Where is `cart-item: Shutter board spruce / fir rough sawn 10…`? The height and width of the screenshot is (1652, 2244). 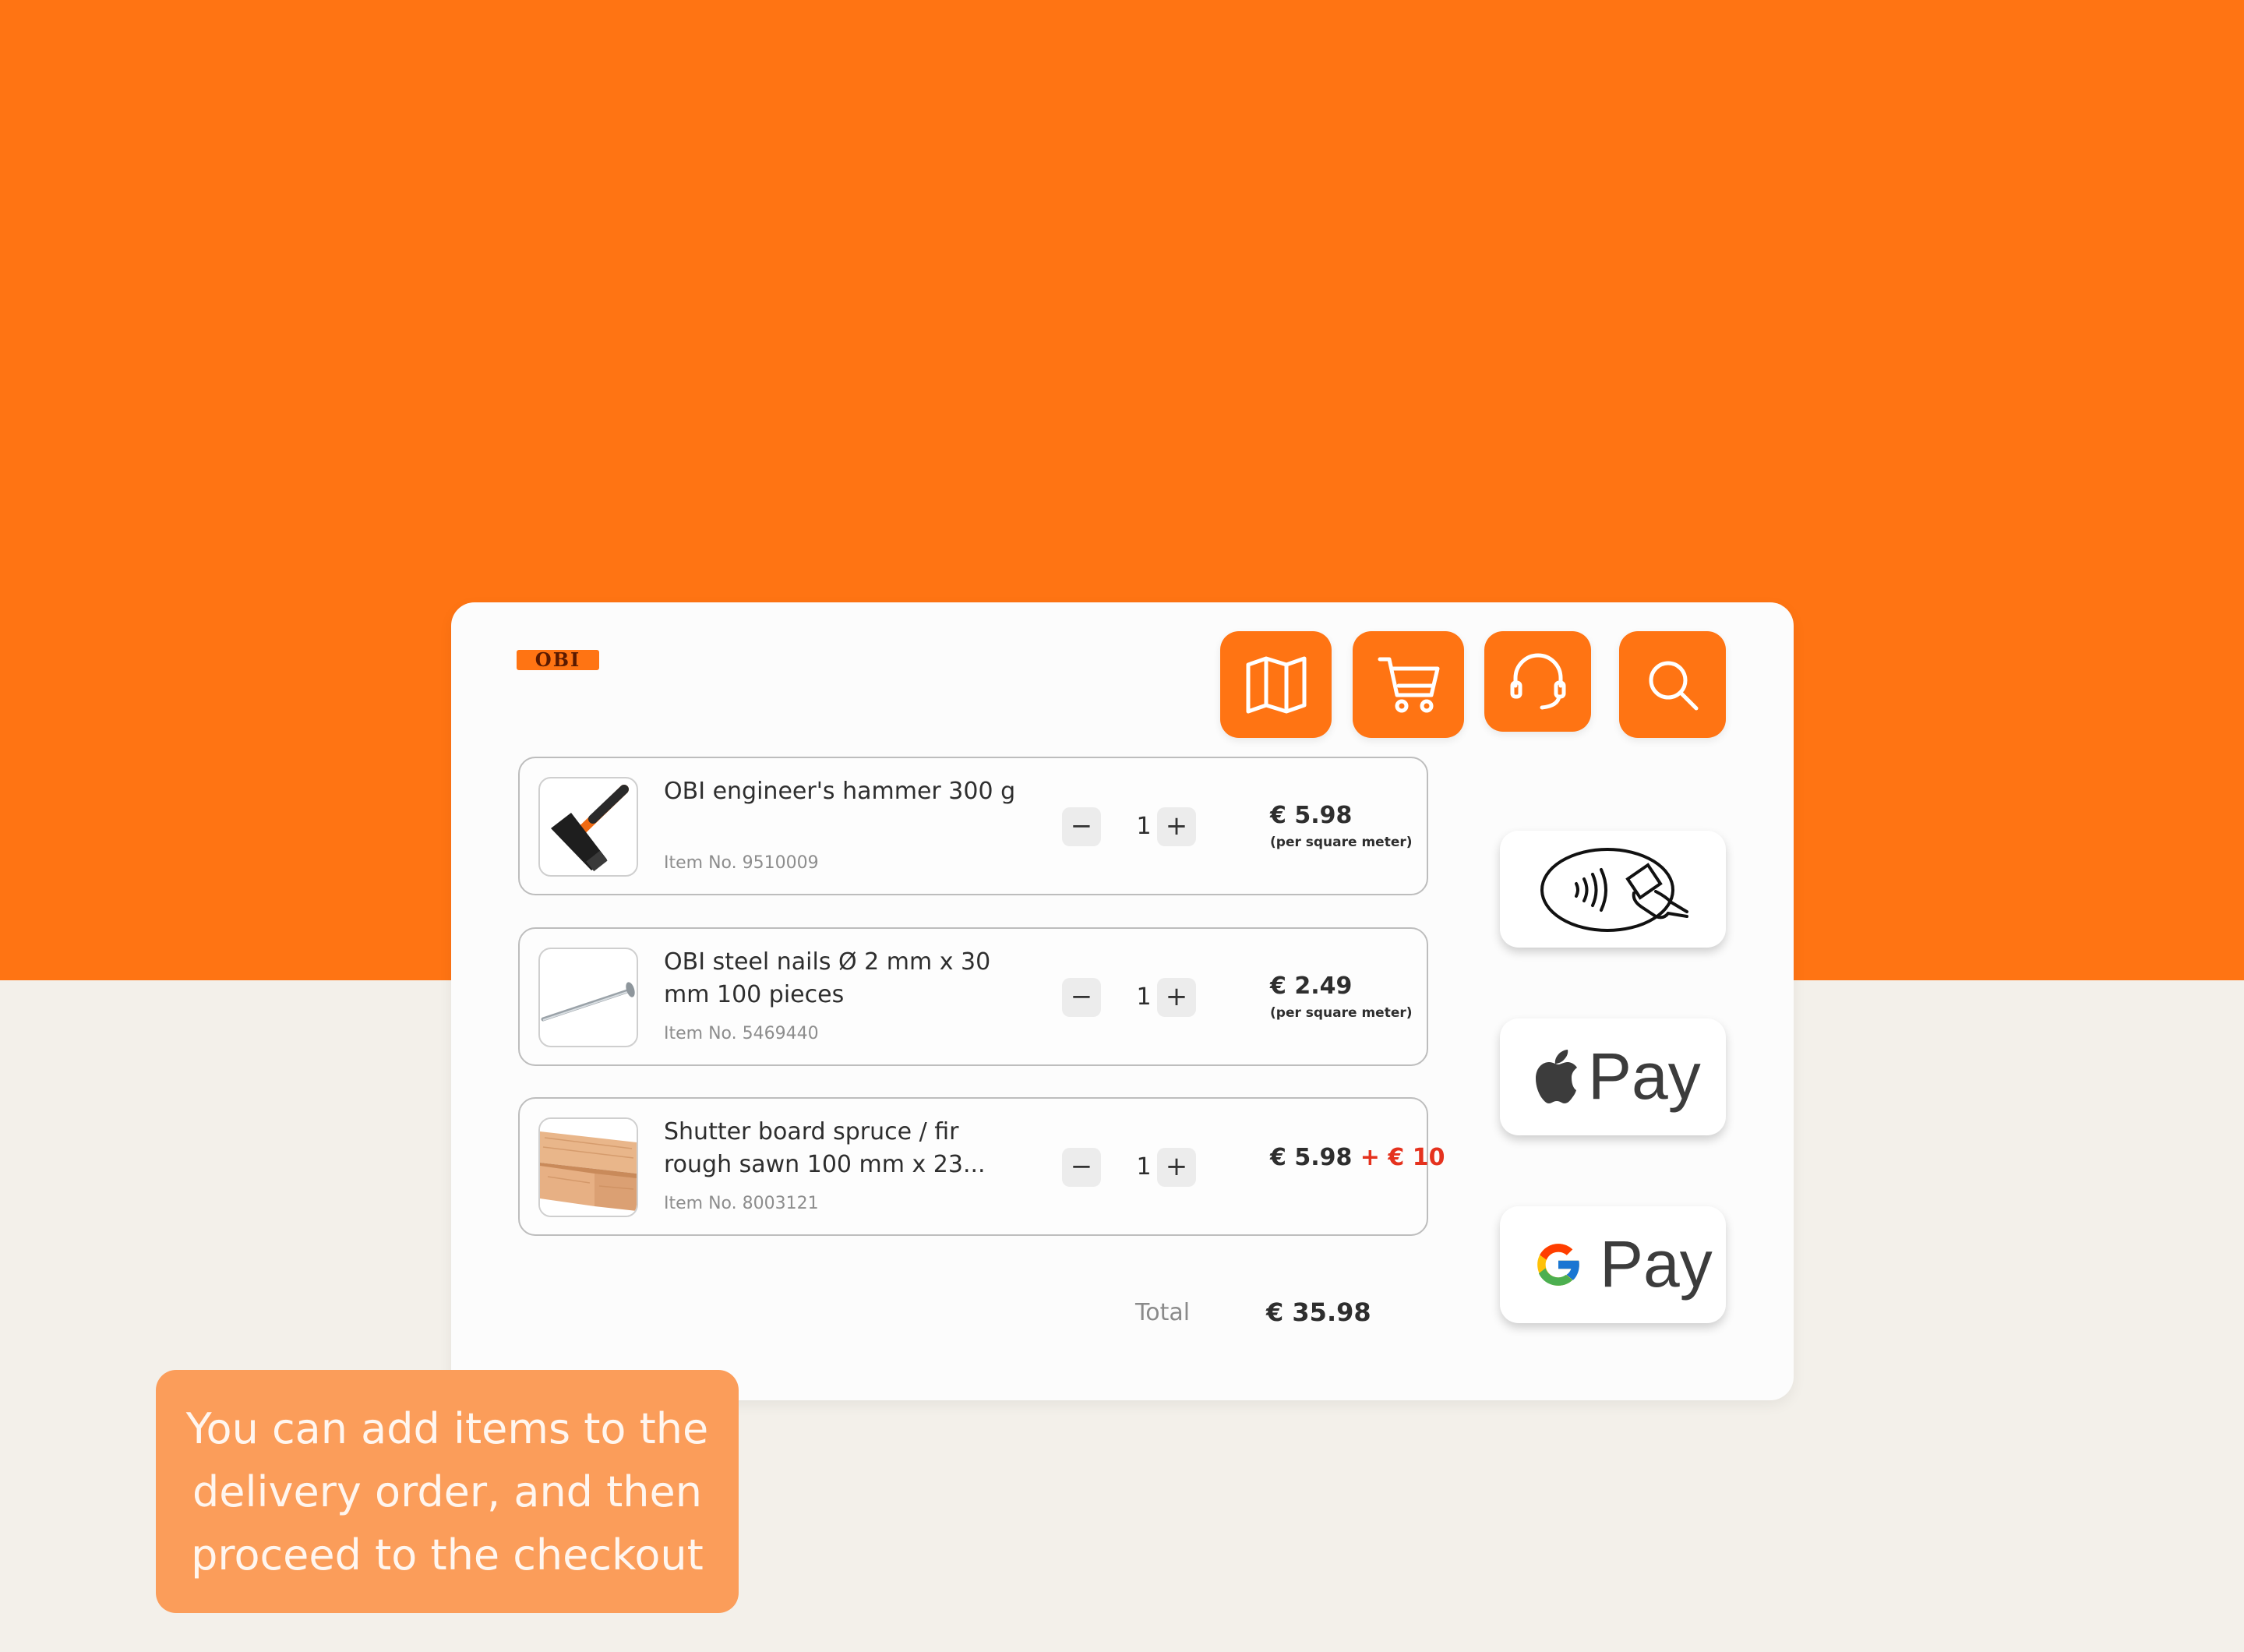 cart-item: Shutter board spruce / fir rough sawn 10… is located at coordinates (982, 1166).